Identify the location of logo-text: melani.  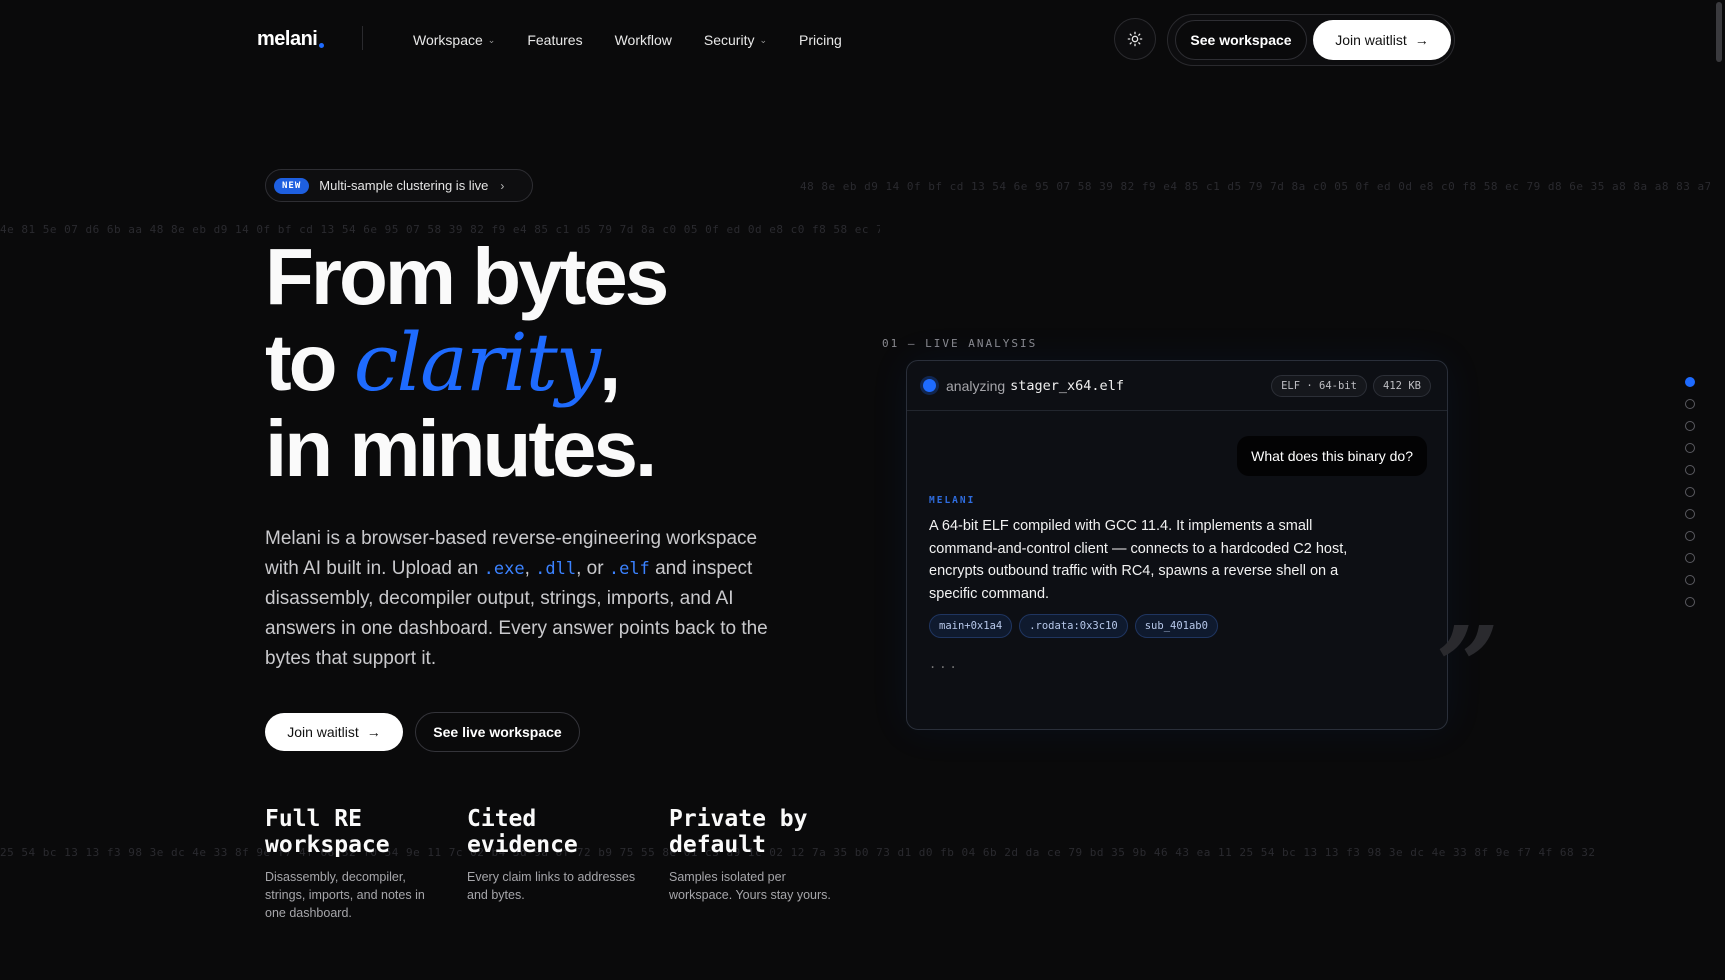
(287, 39).